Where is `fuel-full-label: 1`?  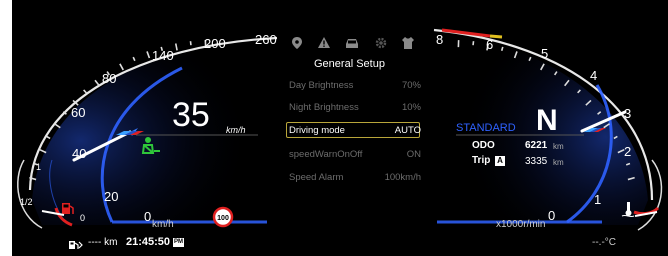
fuel-full-label: 1 is located at coordinates (38, 167).